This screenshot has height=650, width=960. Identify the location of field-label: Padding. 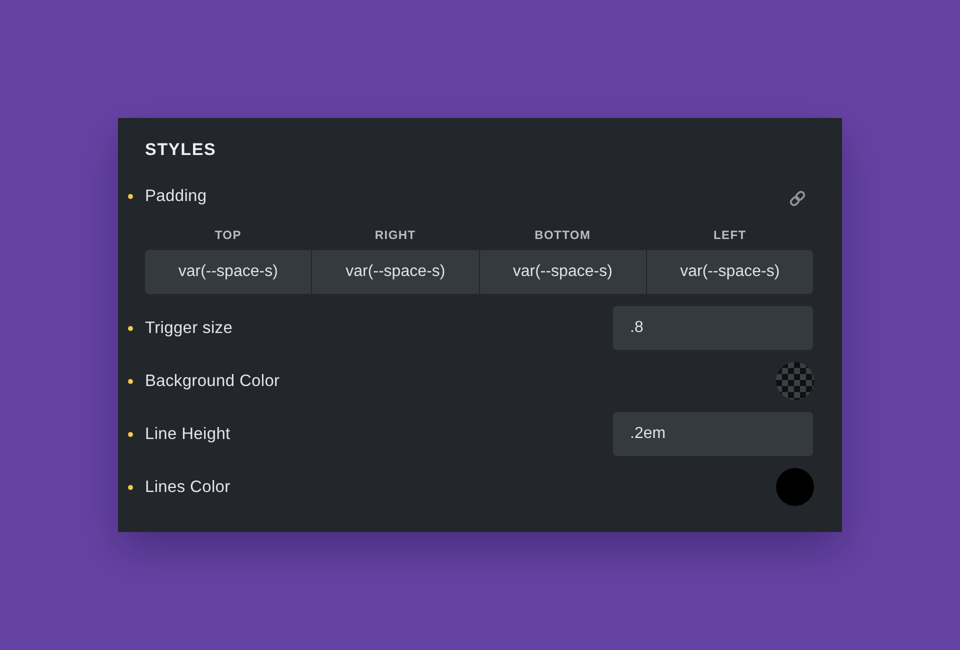
(176, 196).